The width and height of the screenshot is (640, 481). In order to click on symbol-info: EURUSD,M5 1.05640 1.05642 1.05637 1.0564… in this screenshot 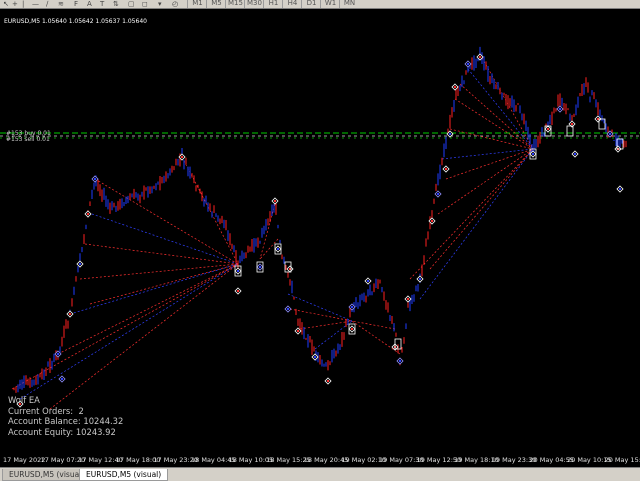, I will do `click(75, 21)`.